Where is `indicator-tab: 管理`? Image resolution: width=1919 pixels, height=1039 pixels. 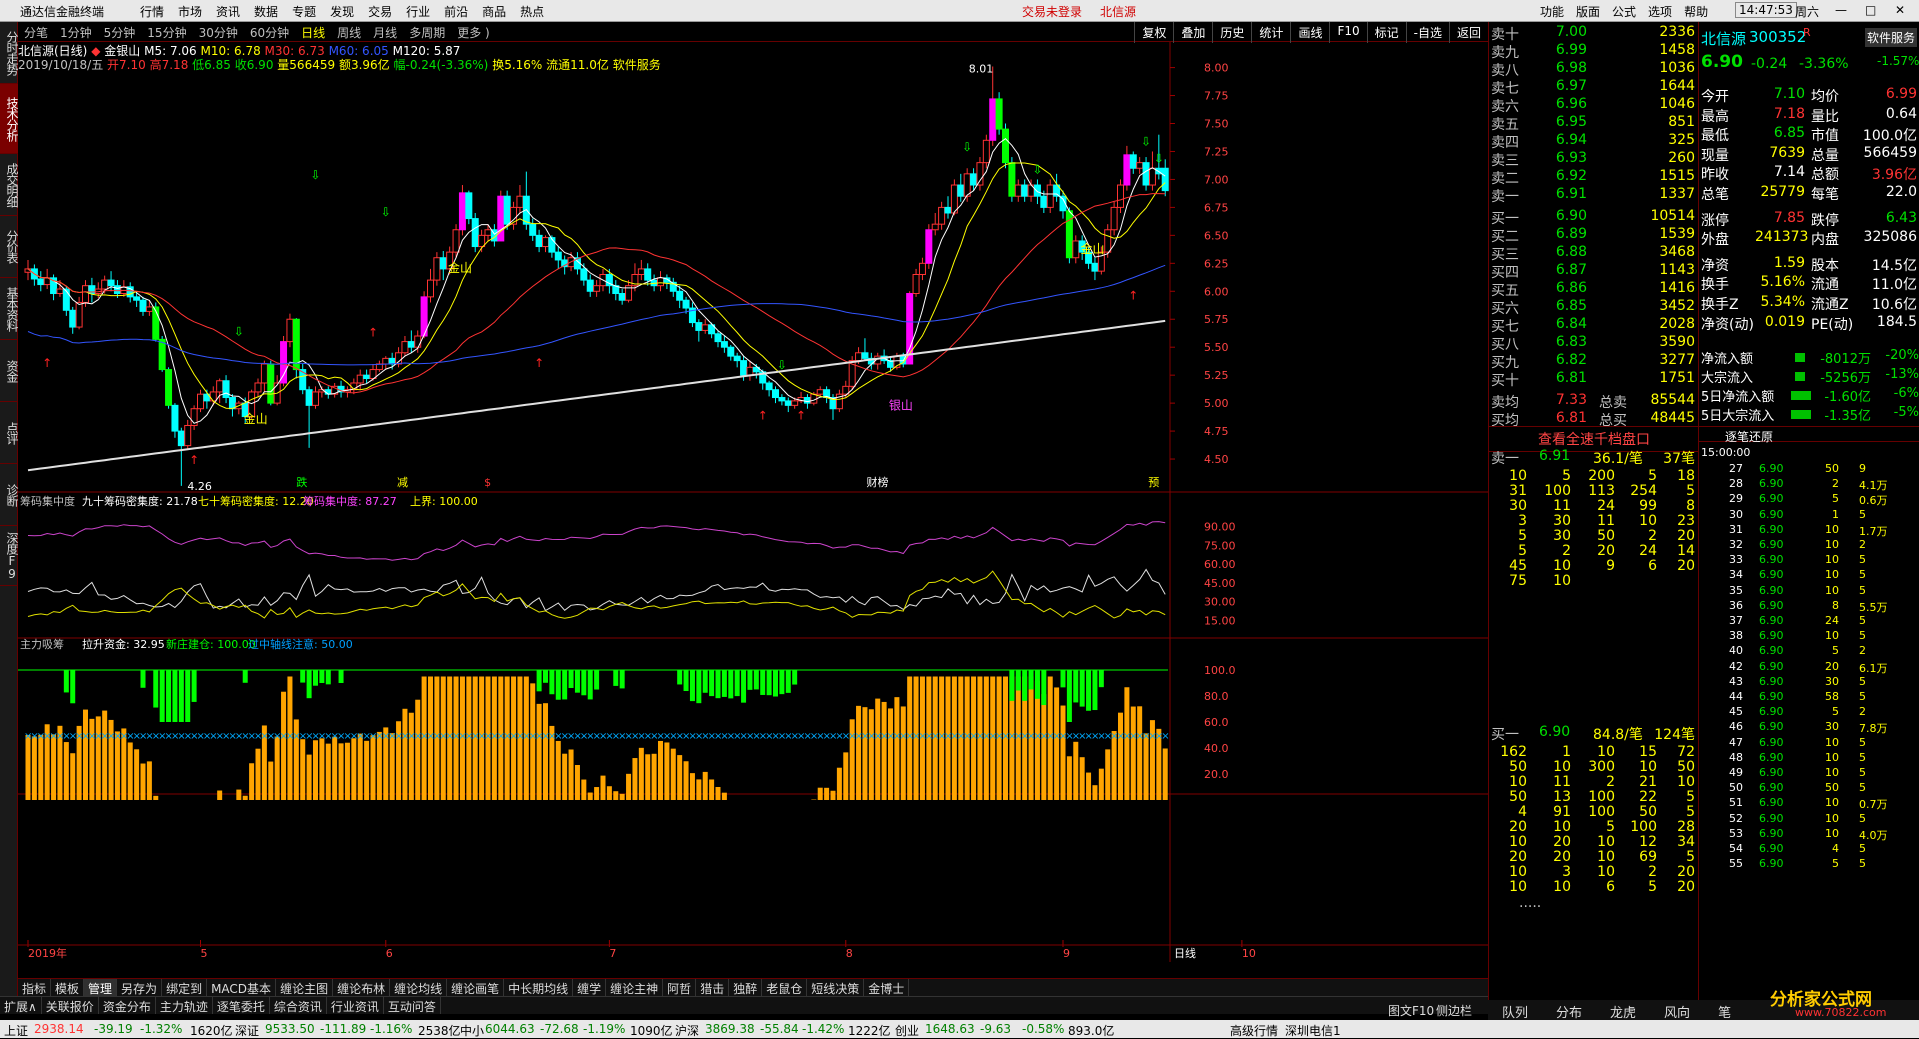
indicator-tab: 管理 is located at coordinates (100, 987).